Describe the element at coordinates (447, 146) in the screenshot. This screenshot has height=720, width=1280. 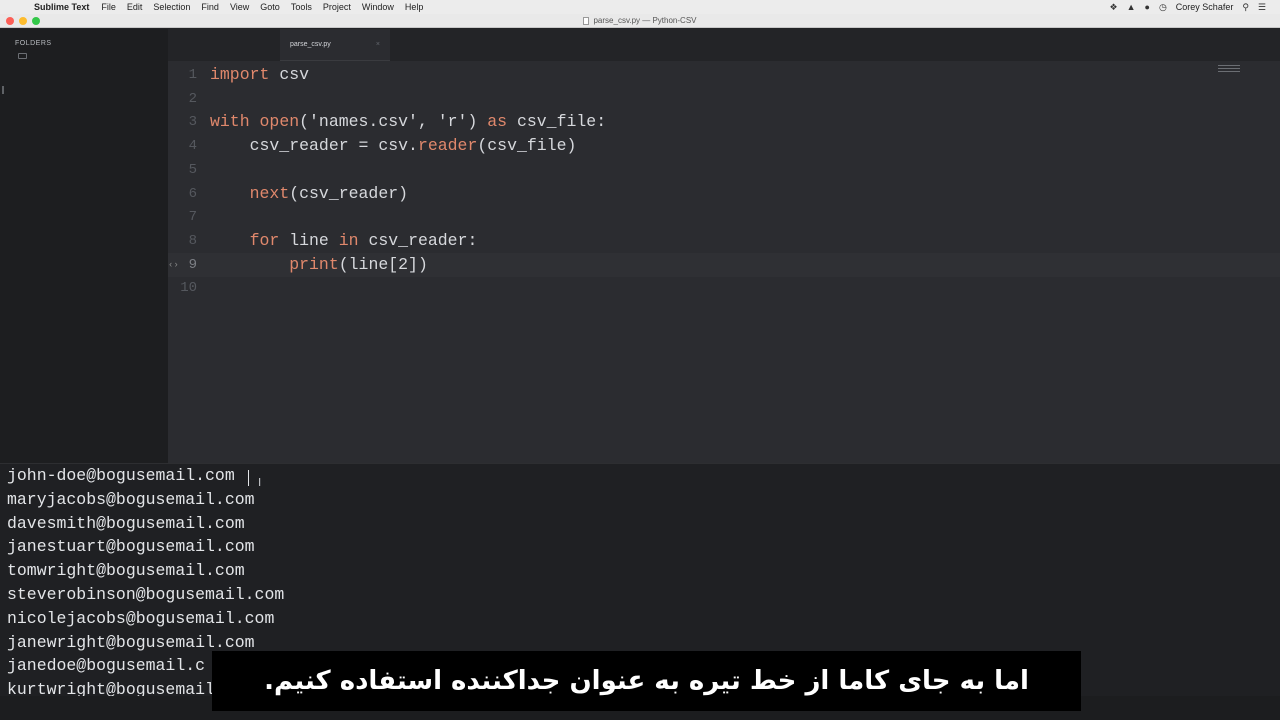
I see `code-token-fn: reader` at that location.